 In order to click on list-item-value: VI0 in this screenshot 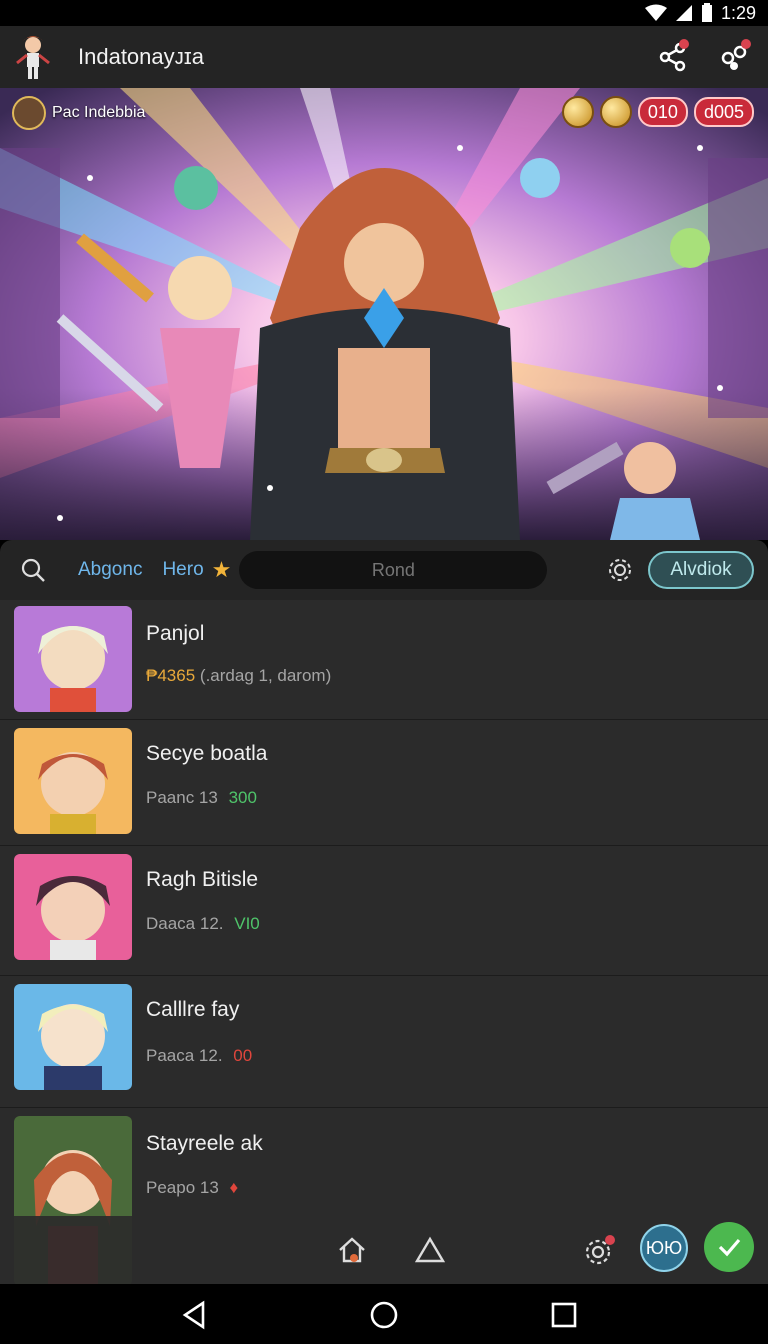, I will do `click(247, 923)`.